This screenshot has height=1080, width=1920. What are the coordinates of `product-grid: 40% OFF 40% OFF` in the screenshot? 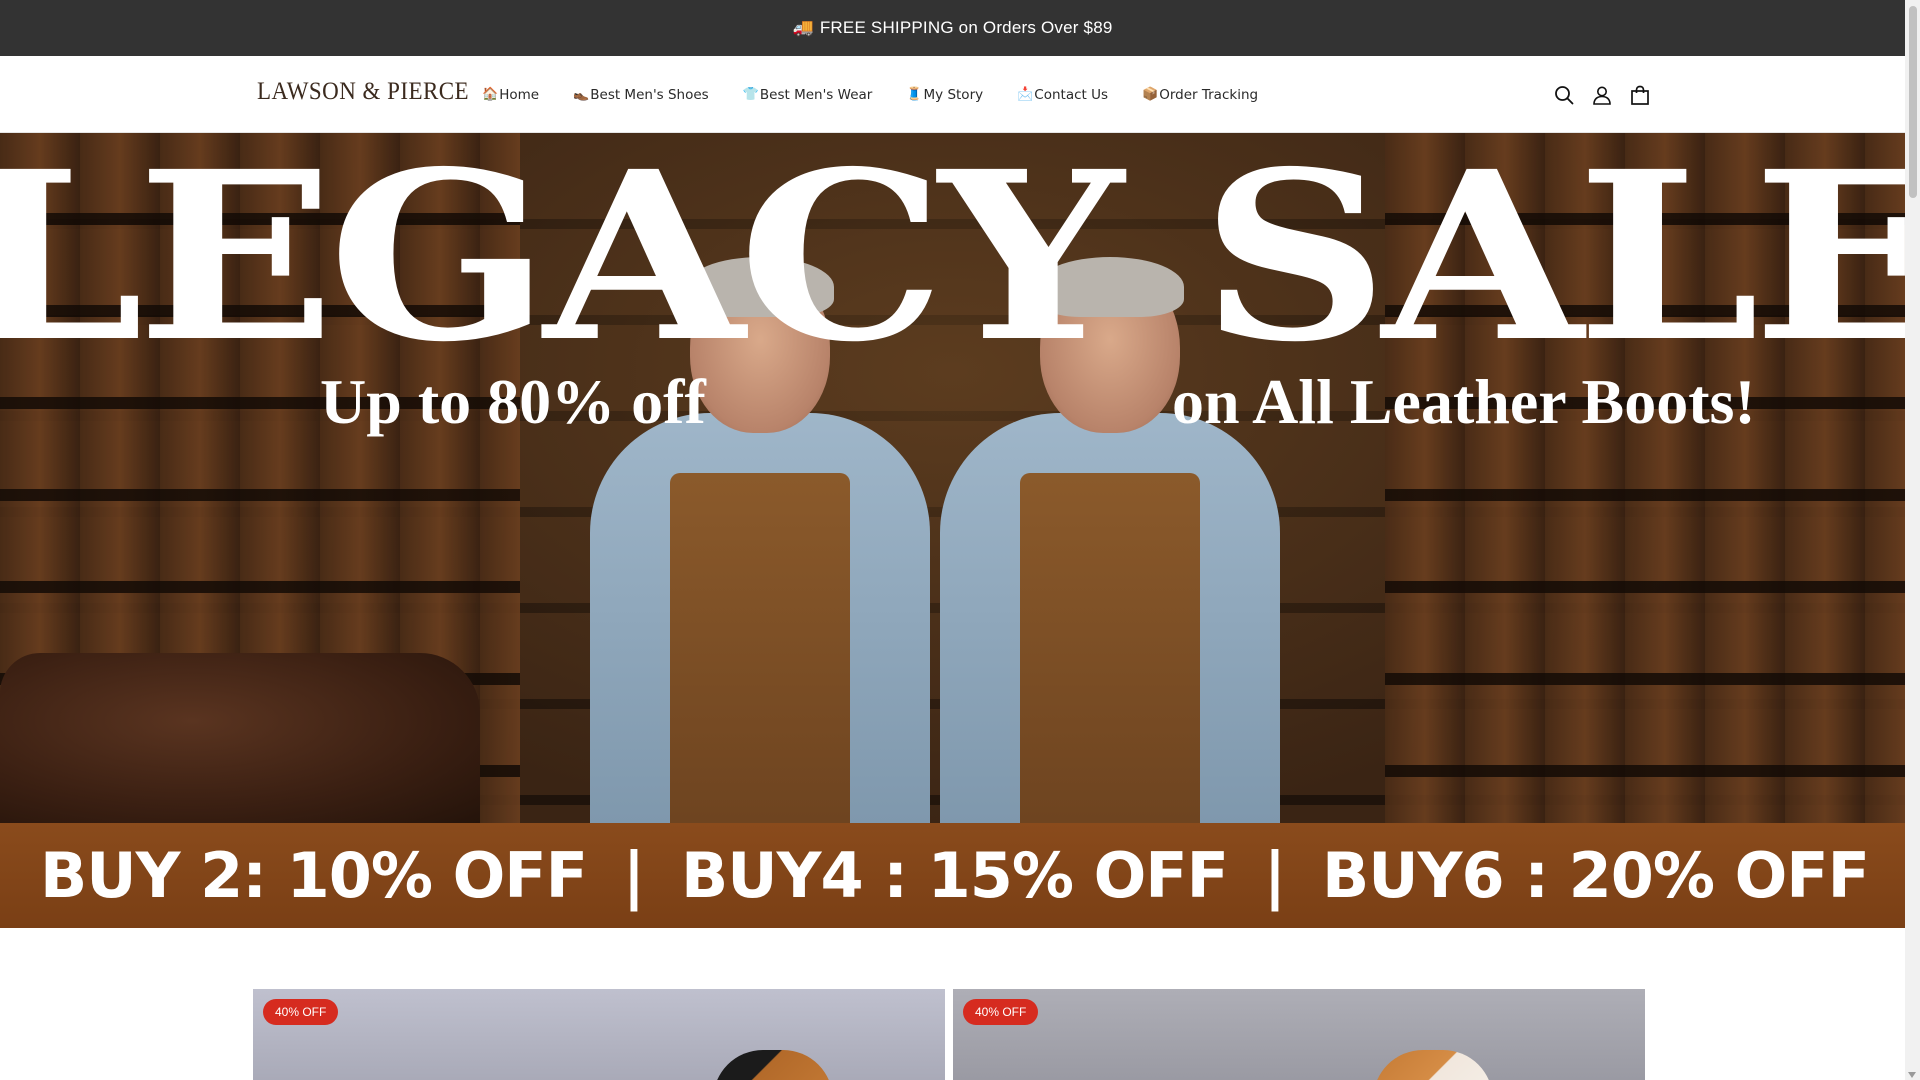 It's located at (949, 1034).